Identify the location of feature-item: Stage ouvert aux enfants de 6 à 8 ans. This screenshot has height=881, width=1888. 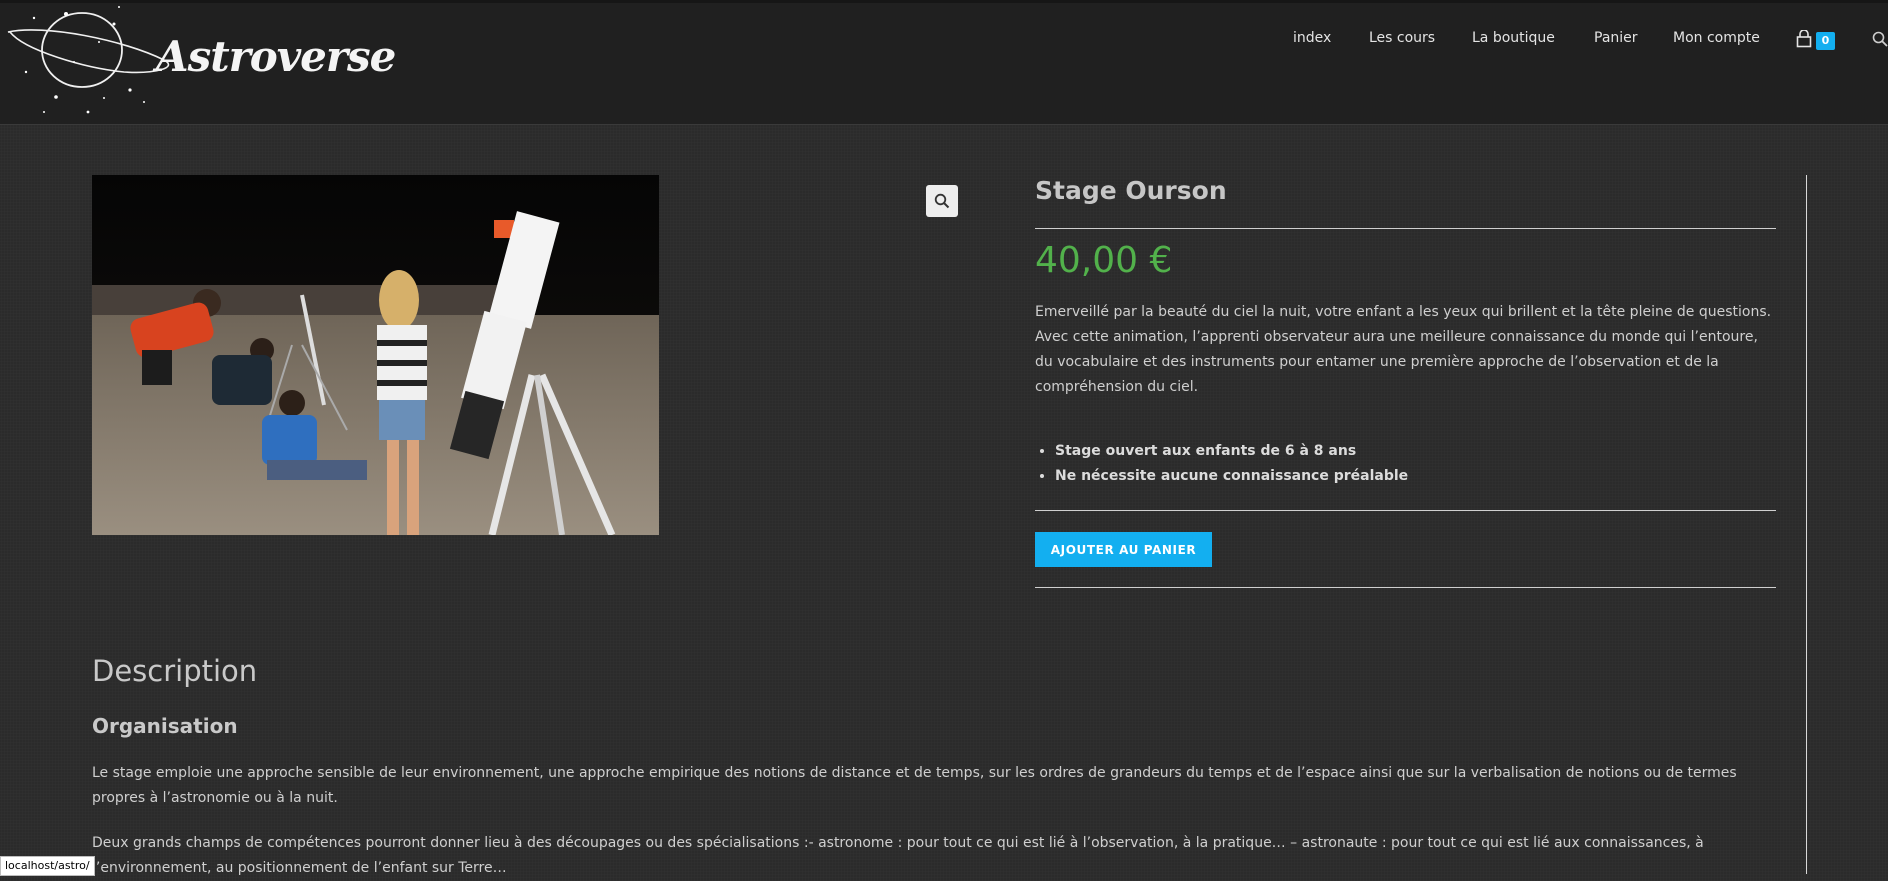
(1425, 451).